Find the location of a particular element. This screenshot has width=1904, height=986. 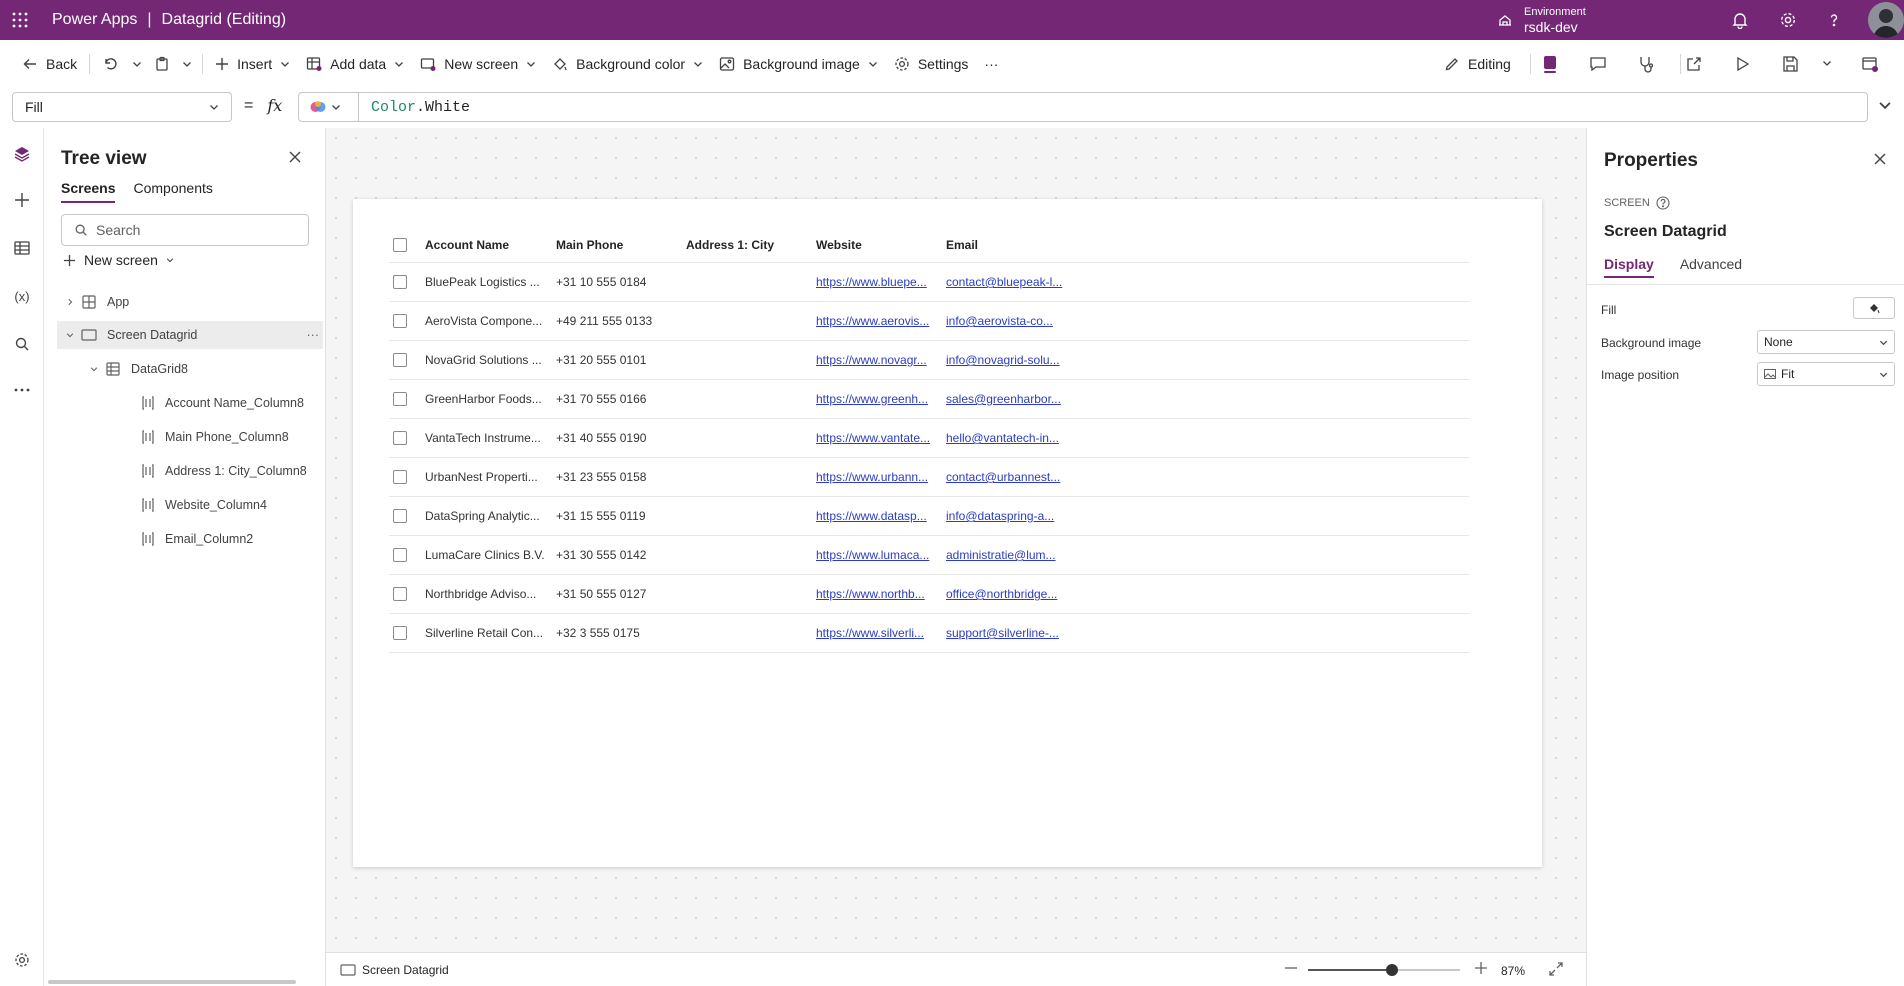

help-circle-icon is located at coordinates (1663, 203).